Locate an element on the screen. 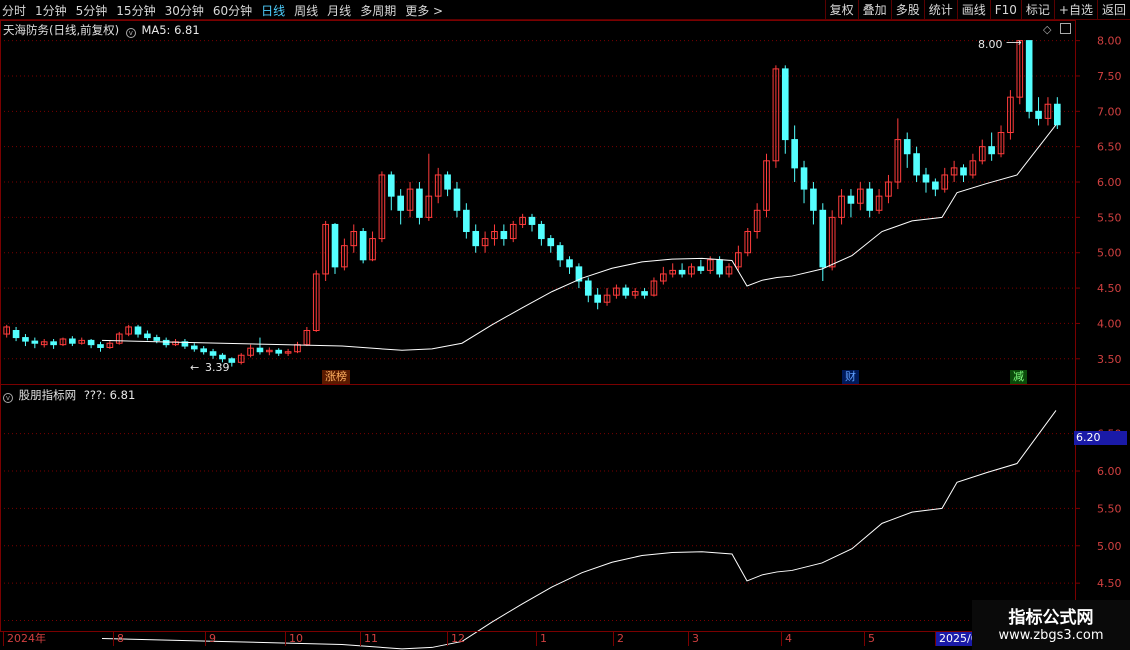 The image size is (1130, 650). toolbar-button-2: 多股 is located at coordinates (907, 10).